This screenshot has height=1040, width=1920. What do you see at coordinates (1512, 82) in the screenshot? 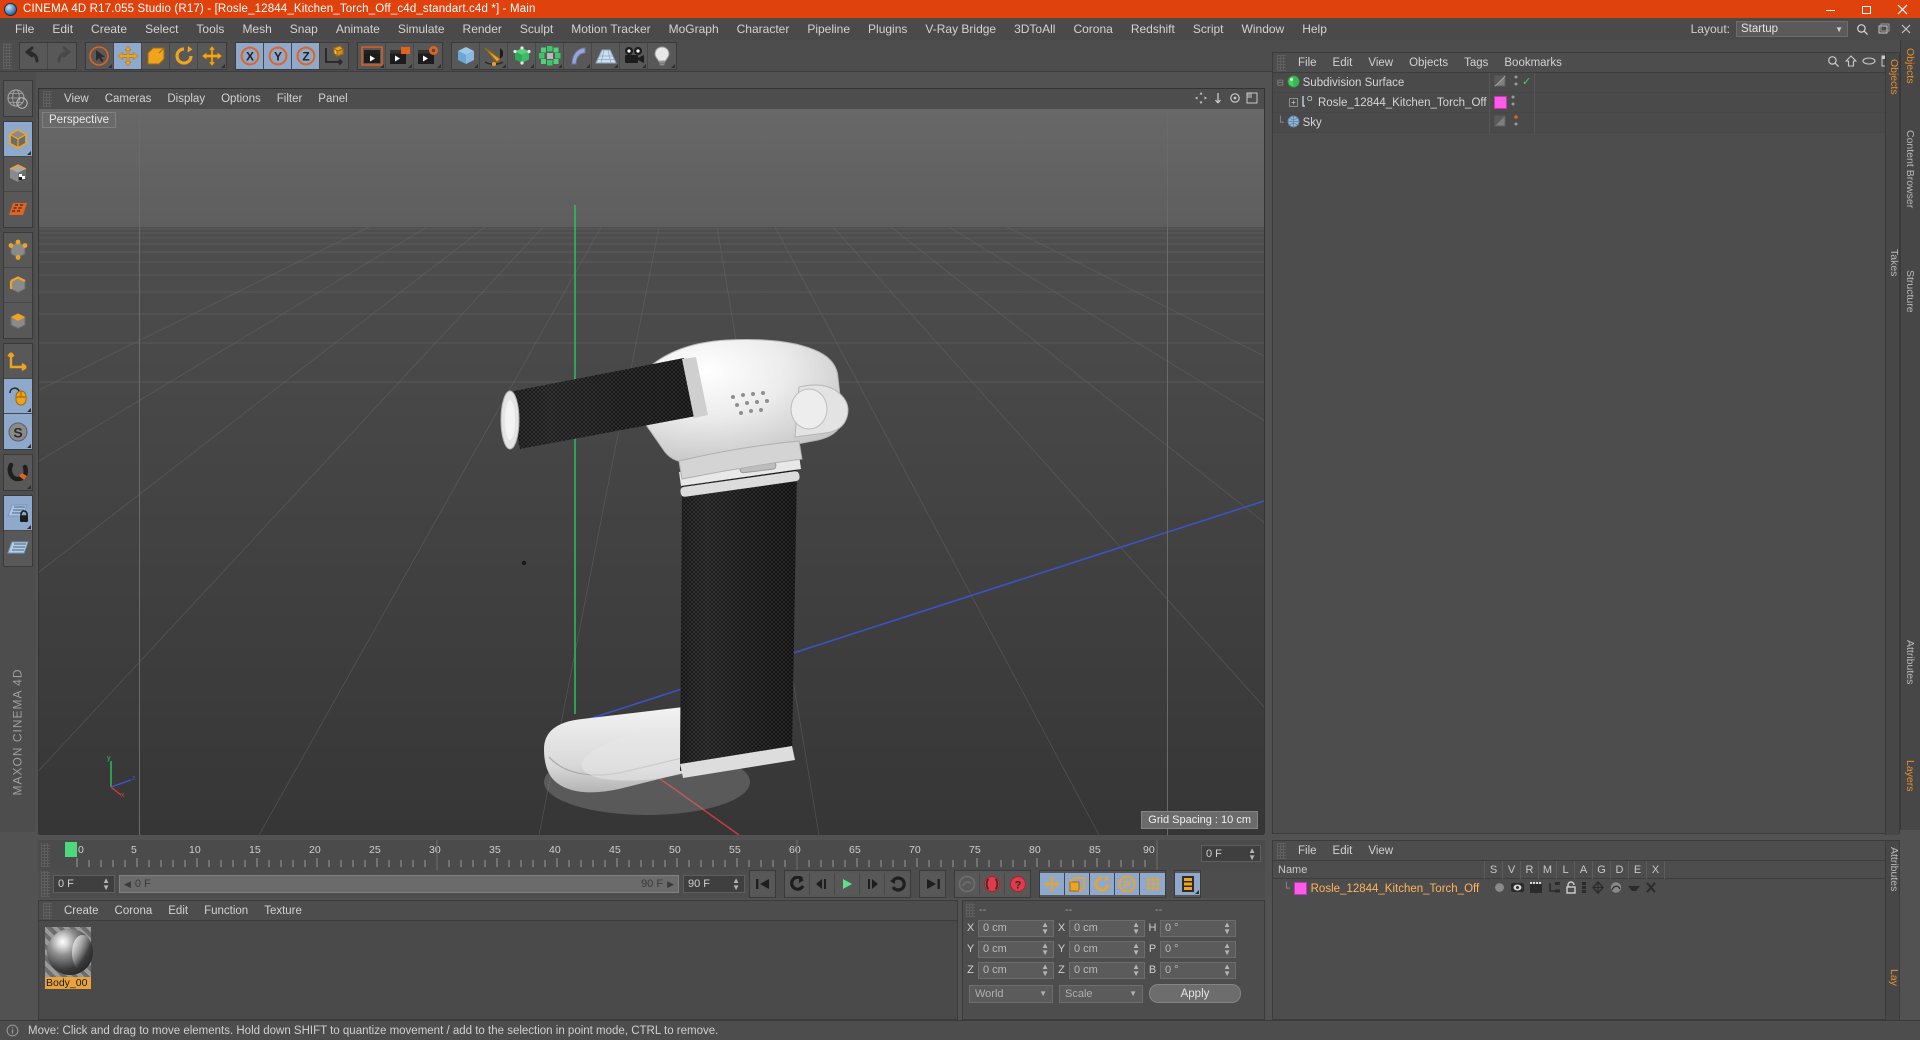
I see `object-tag-cell: ✓` at bounding box center [1512, 82].